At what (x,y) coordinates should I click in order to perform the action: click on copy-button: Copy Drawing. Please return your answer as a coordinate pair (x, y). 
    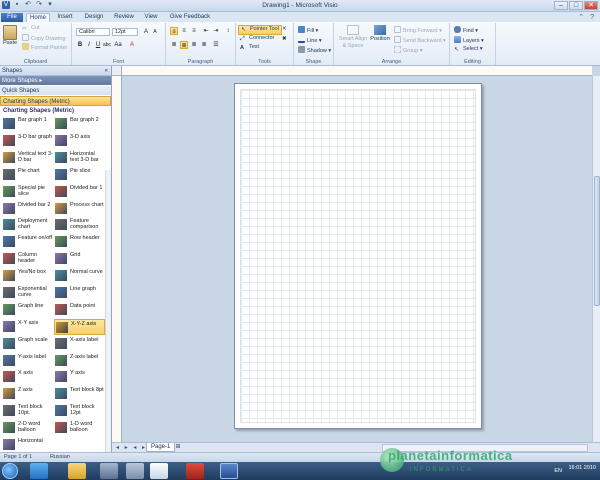
    Looking at the image, I should click on (44, 38).